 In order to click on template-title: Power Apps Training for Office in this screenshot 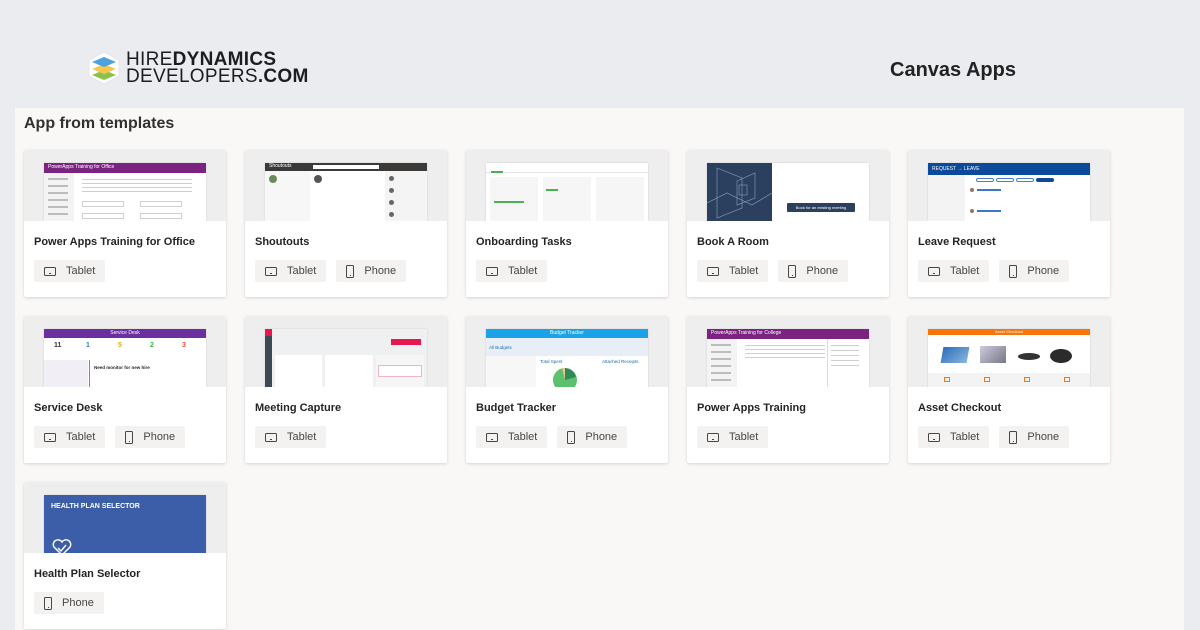, I will do `click(114, 242)`.